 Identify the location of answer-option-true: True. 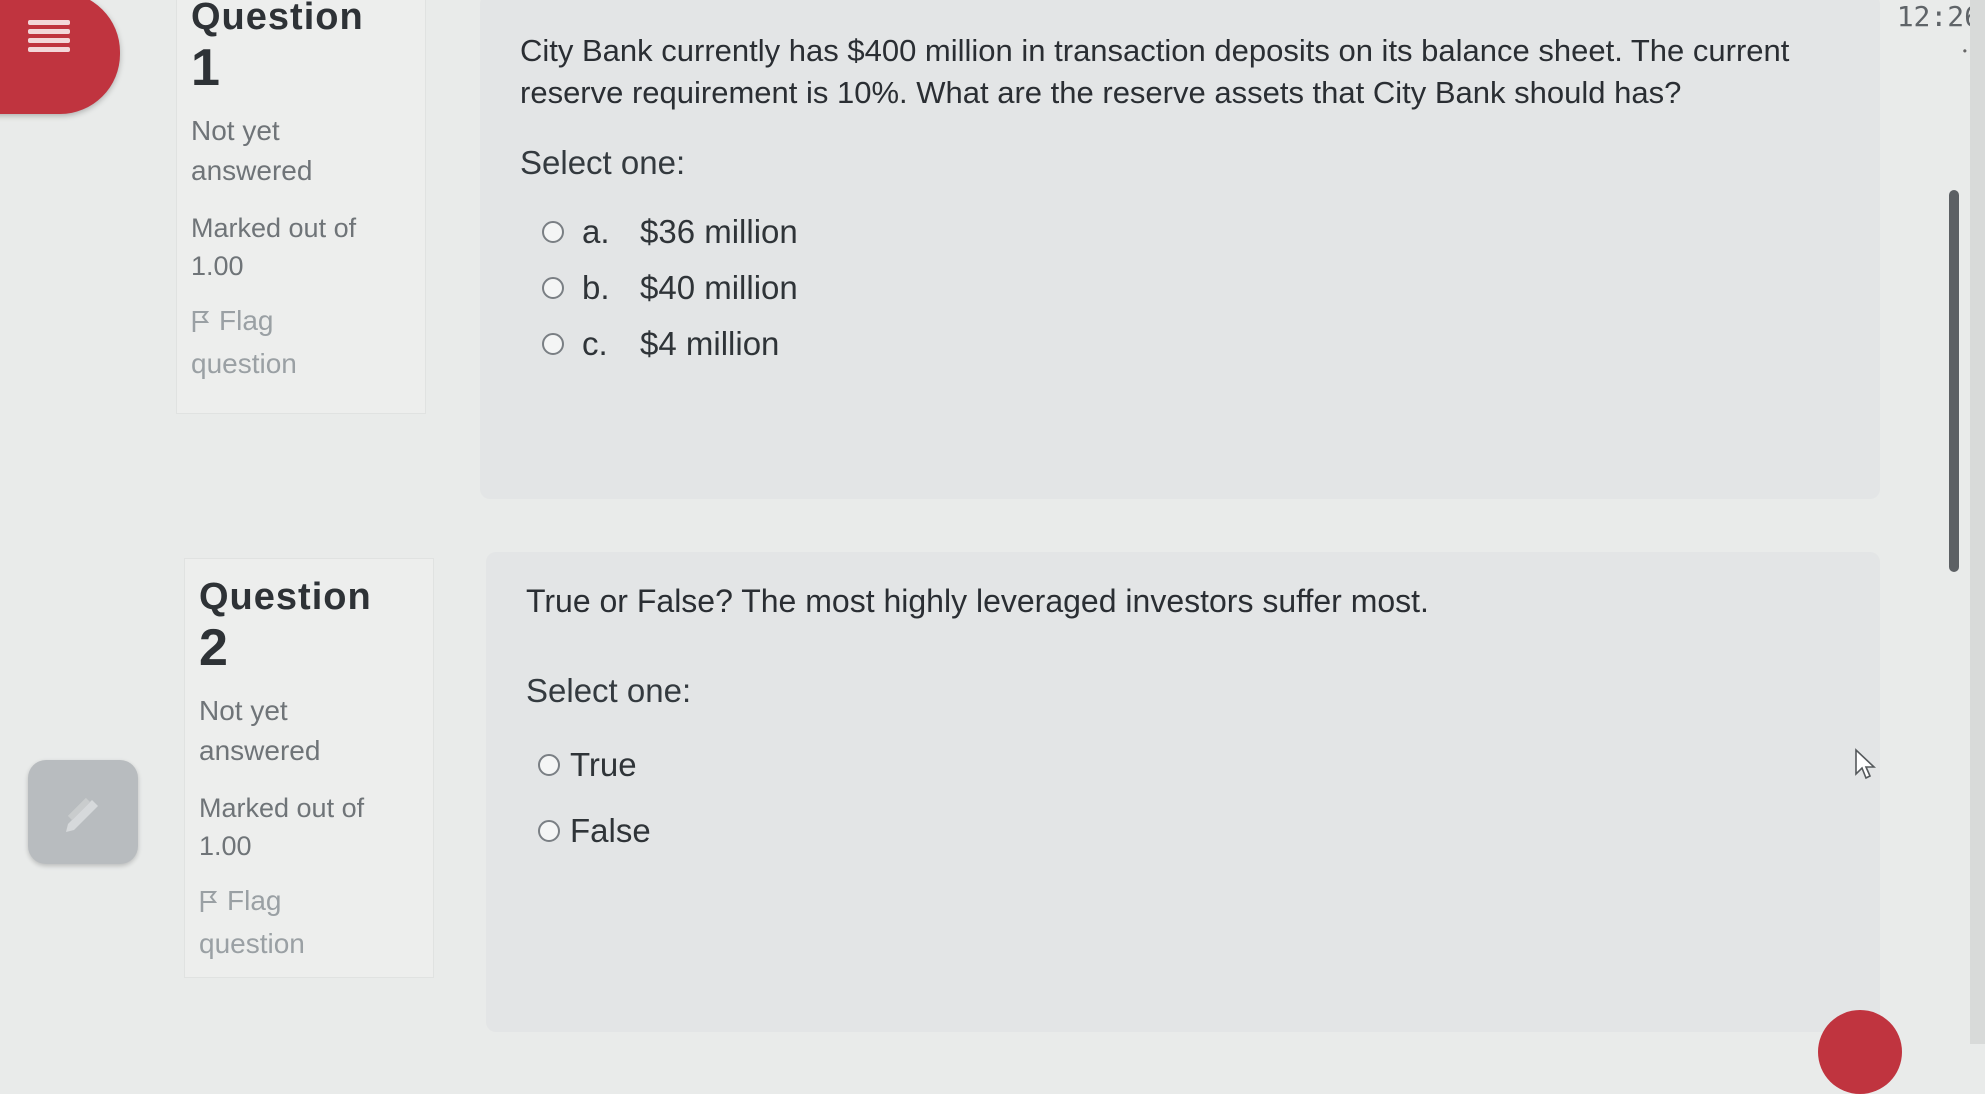
(1189, 765).